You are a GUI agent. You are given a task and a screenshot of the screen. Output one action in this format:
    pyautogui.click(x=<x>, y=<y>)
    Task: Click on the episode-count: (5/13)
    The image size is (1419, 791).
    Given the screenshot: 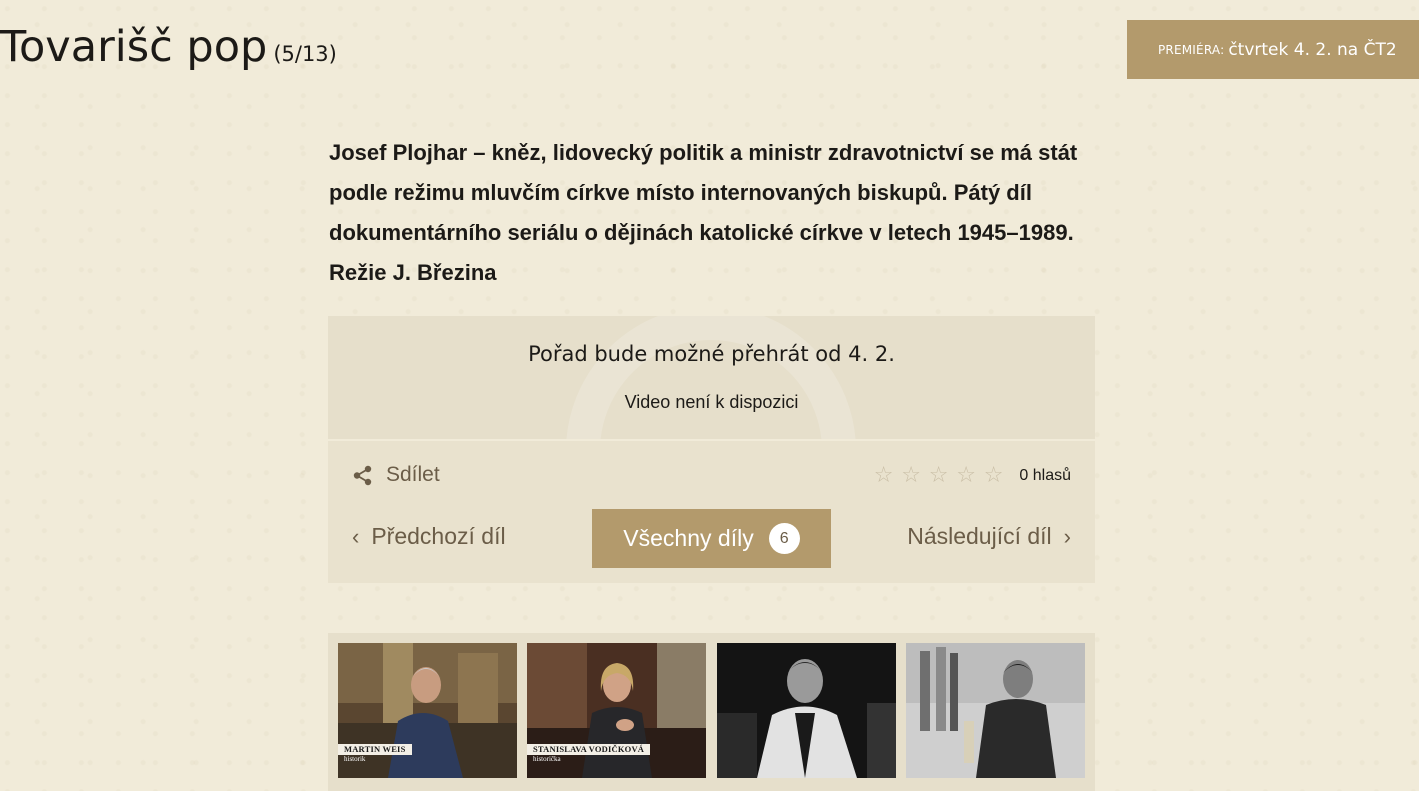 What is the action you would take?
    pyautogui.click(x=305, y=54)
    